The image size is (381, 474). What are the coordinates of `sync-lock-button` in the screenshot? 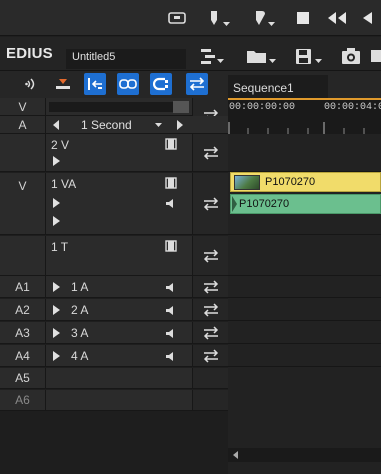 It's located at (197, 84).